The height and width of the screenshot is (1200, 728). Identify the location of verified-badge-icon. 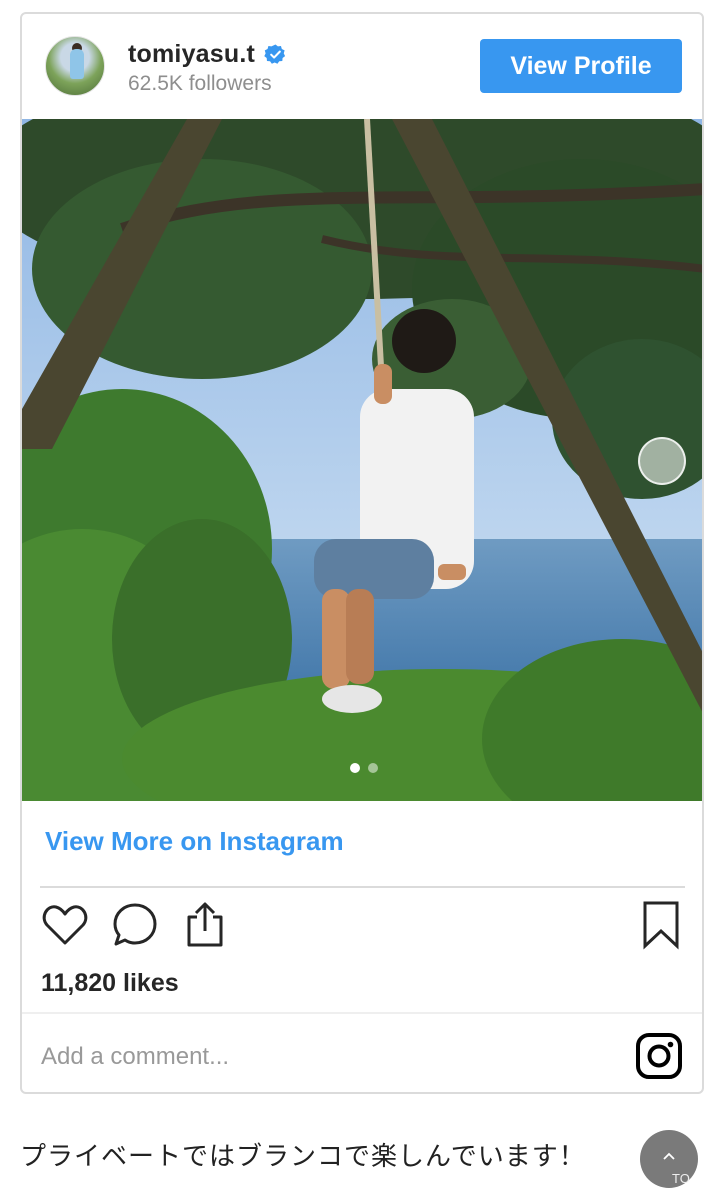
(275, 54).